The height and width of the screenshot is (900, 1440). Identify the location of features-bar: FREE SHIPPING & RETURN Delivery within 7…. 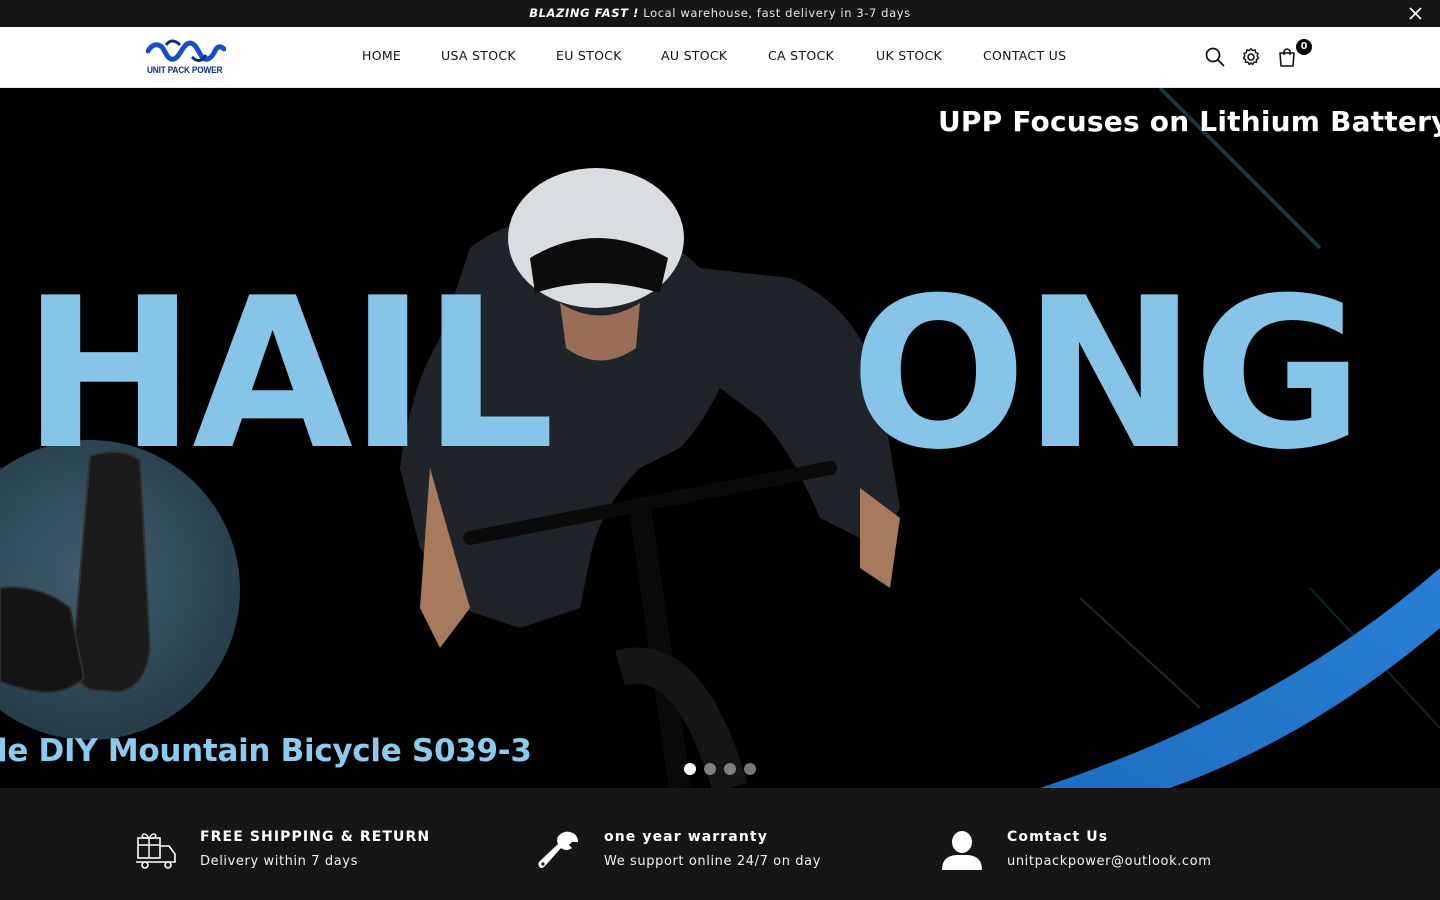
(720, 844).